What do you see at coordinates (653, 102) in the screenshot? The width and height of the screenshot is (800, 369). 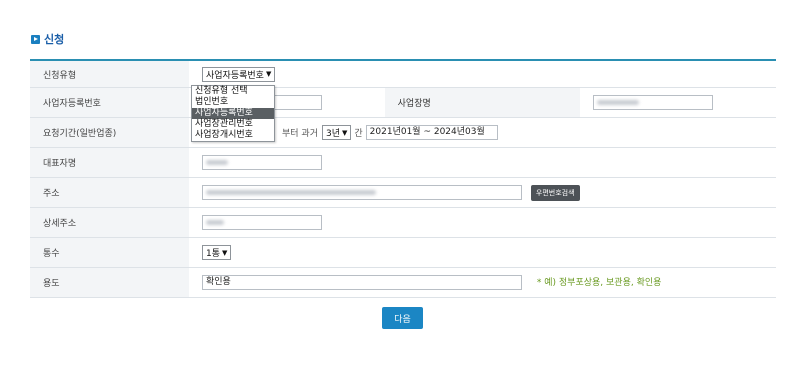 I see `bizname-input` at bounding box center [653, 102].